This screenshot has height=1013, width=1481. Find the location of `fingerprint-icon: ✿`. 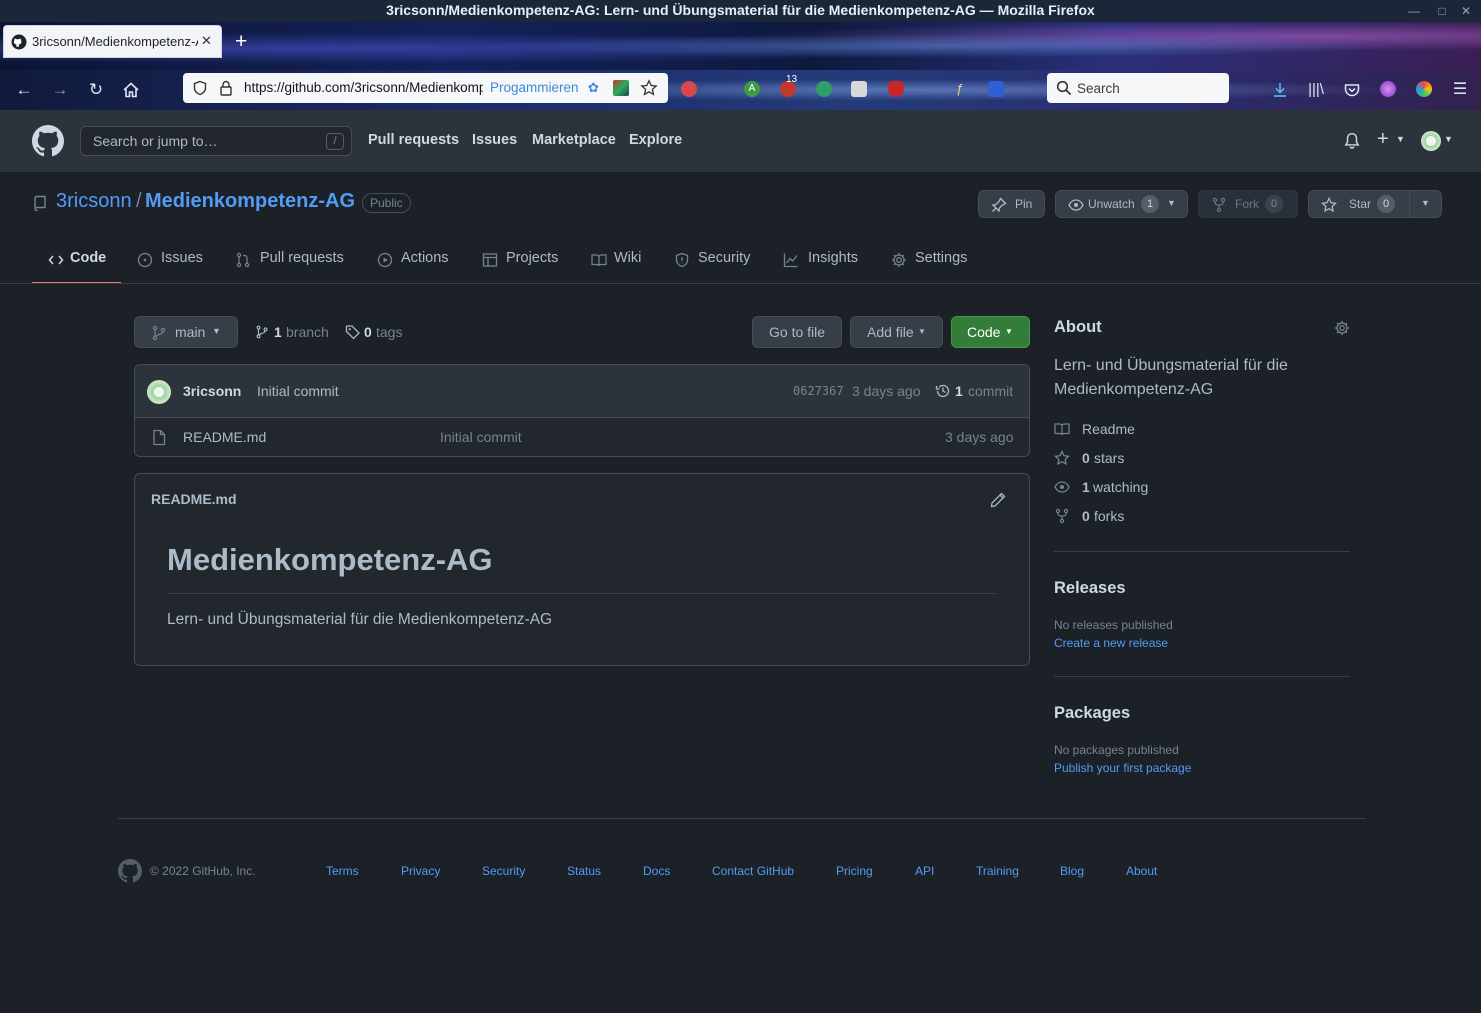

fingerprint-icon: ✿ is located at coordinates (594, 88).